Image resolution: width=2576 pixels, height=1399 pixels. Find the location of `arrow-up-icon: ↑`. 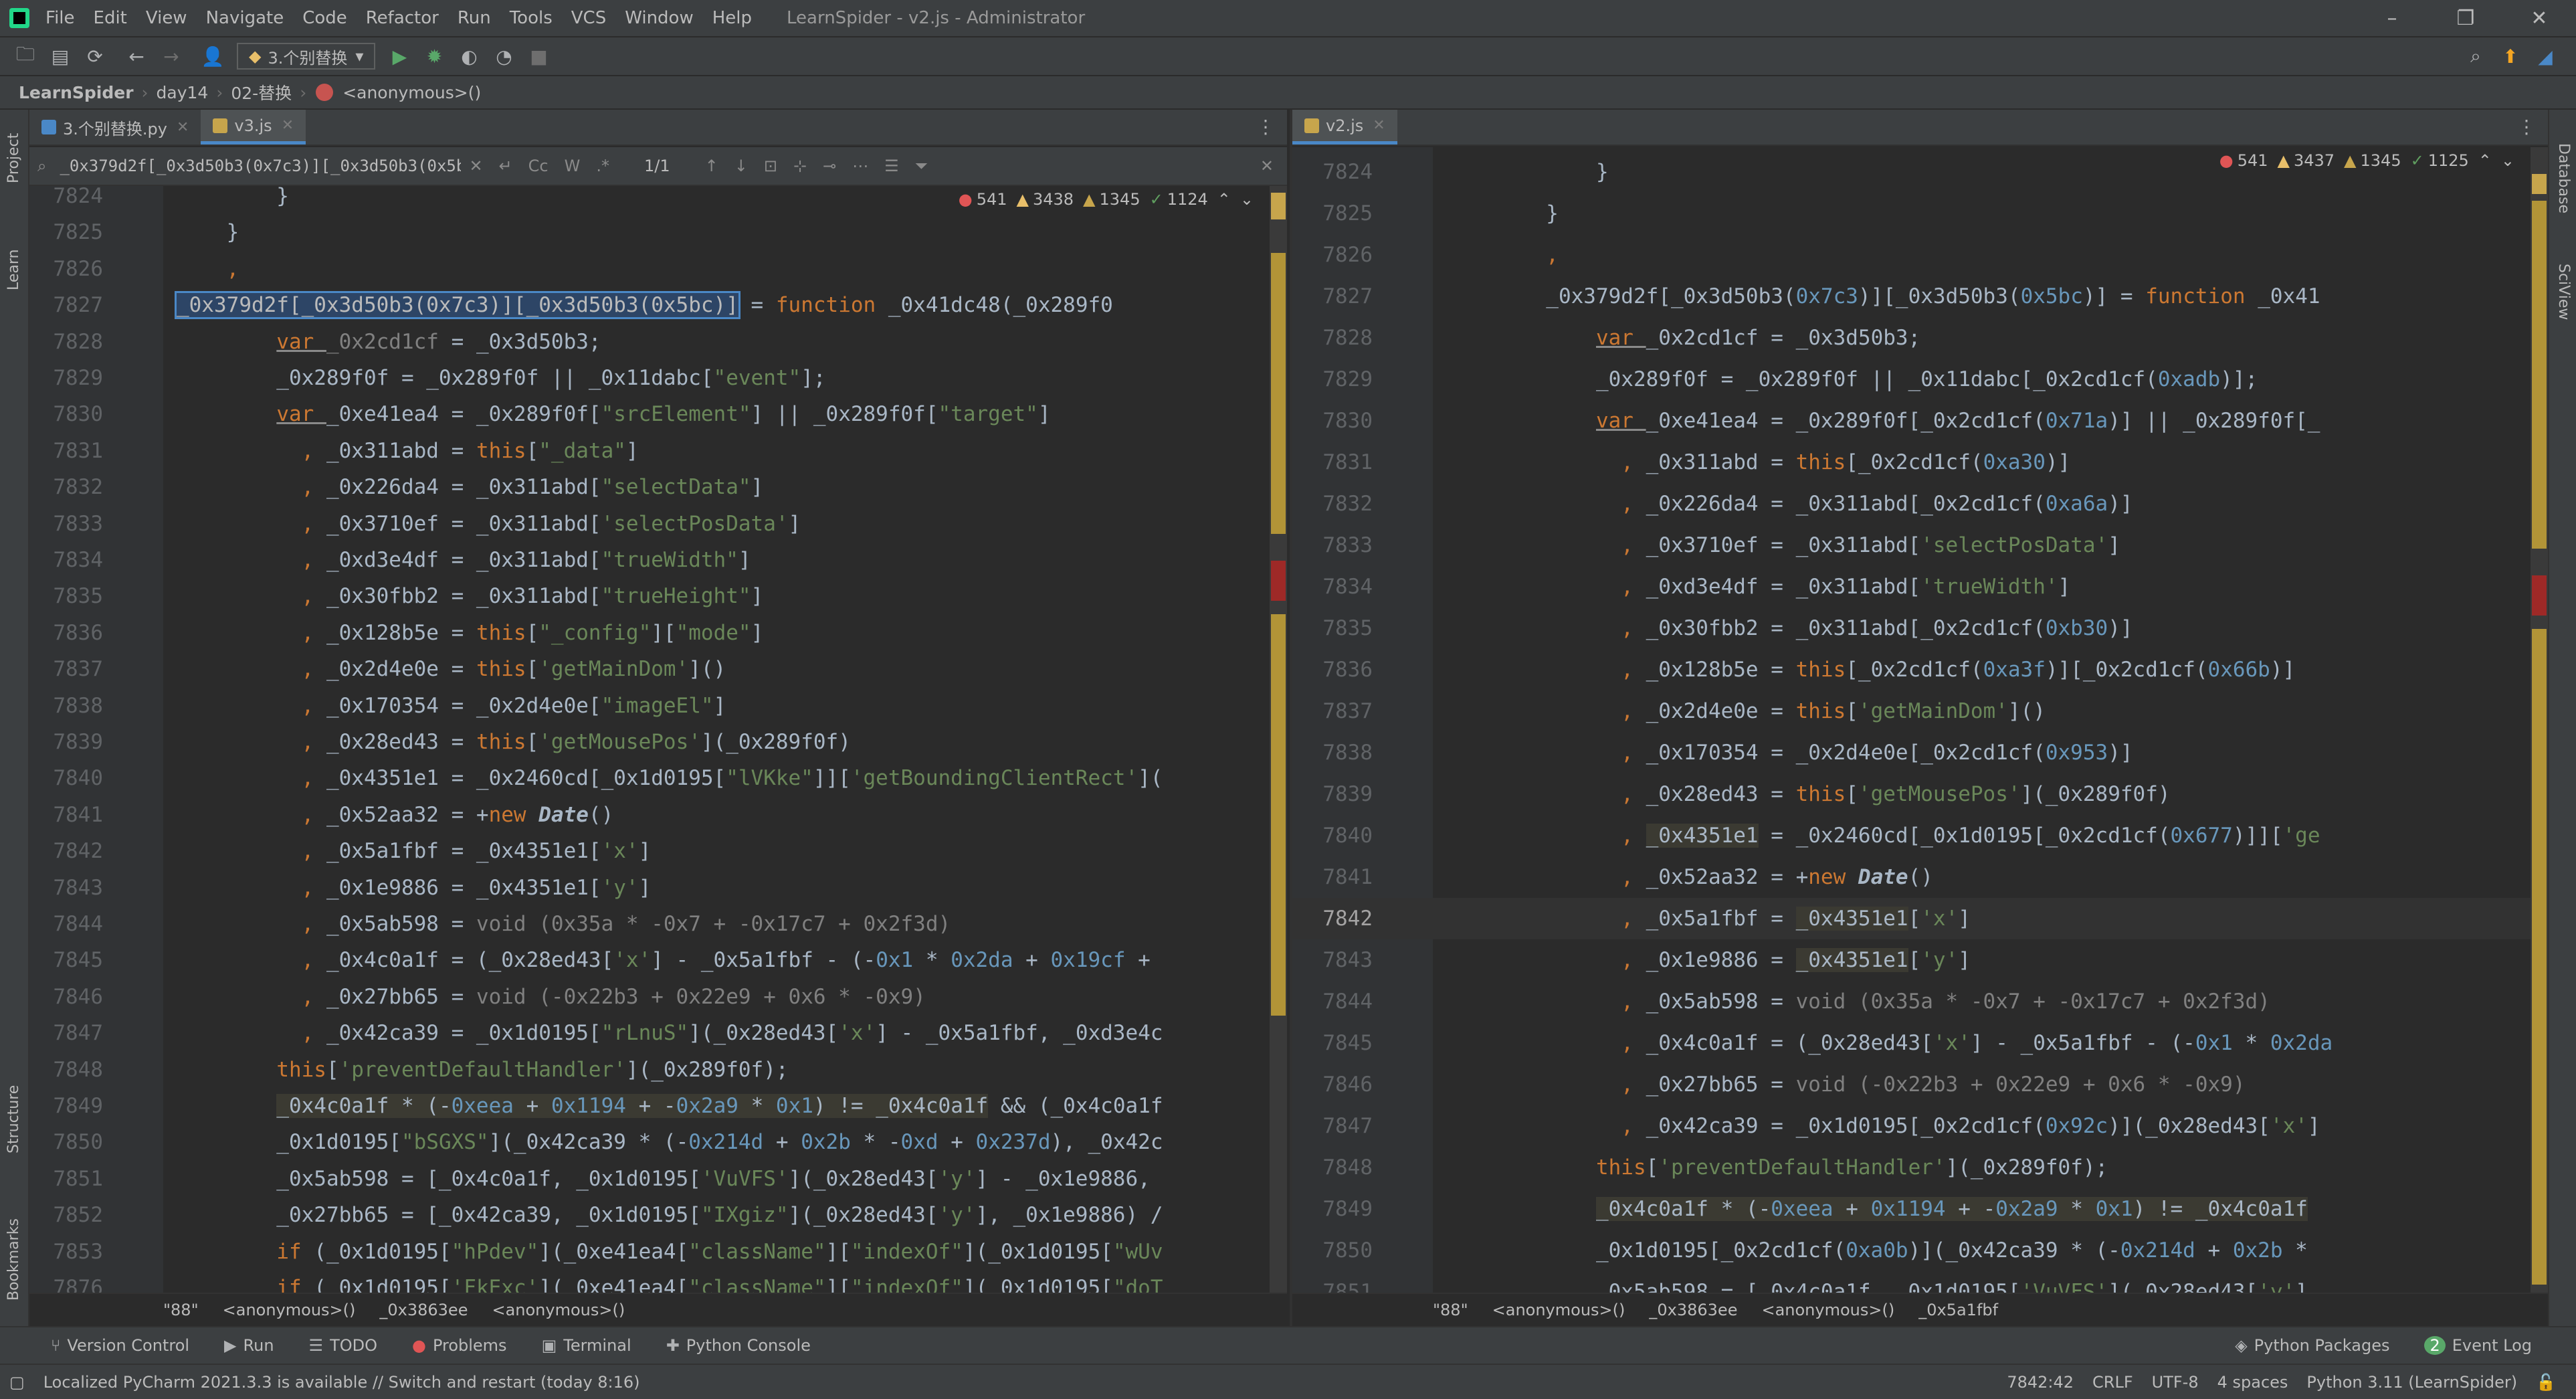

arrow-up-icon: ↑ is located at coordinates (711, 166).